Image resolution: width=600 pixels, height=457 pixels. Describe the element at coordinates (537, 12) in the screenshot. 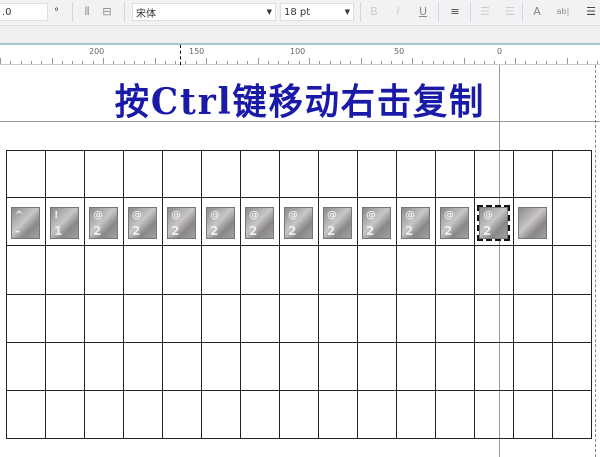

I see `text-properties-icon: A` at that location.